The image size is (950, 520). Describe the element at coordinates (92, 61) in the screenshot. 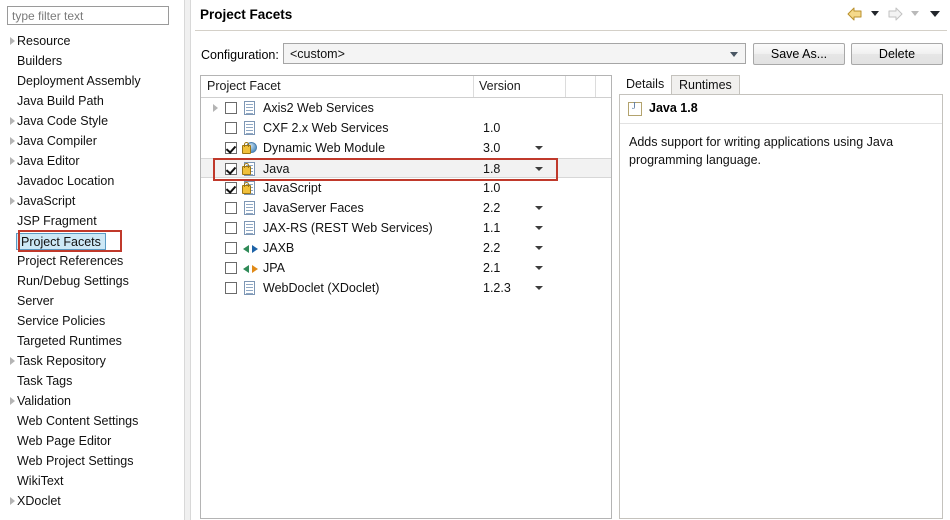

I see `sidebar-item-builders: Builders` at that location.